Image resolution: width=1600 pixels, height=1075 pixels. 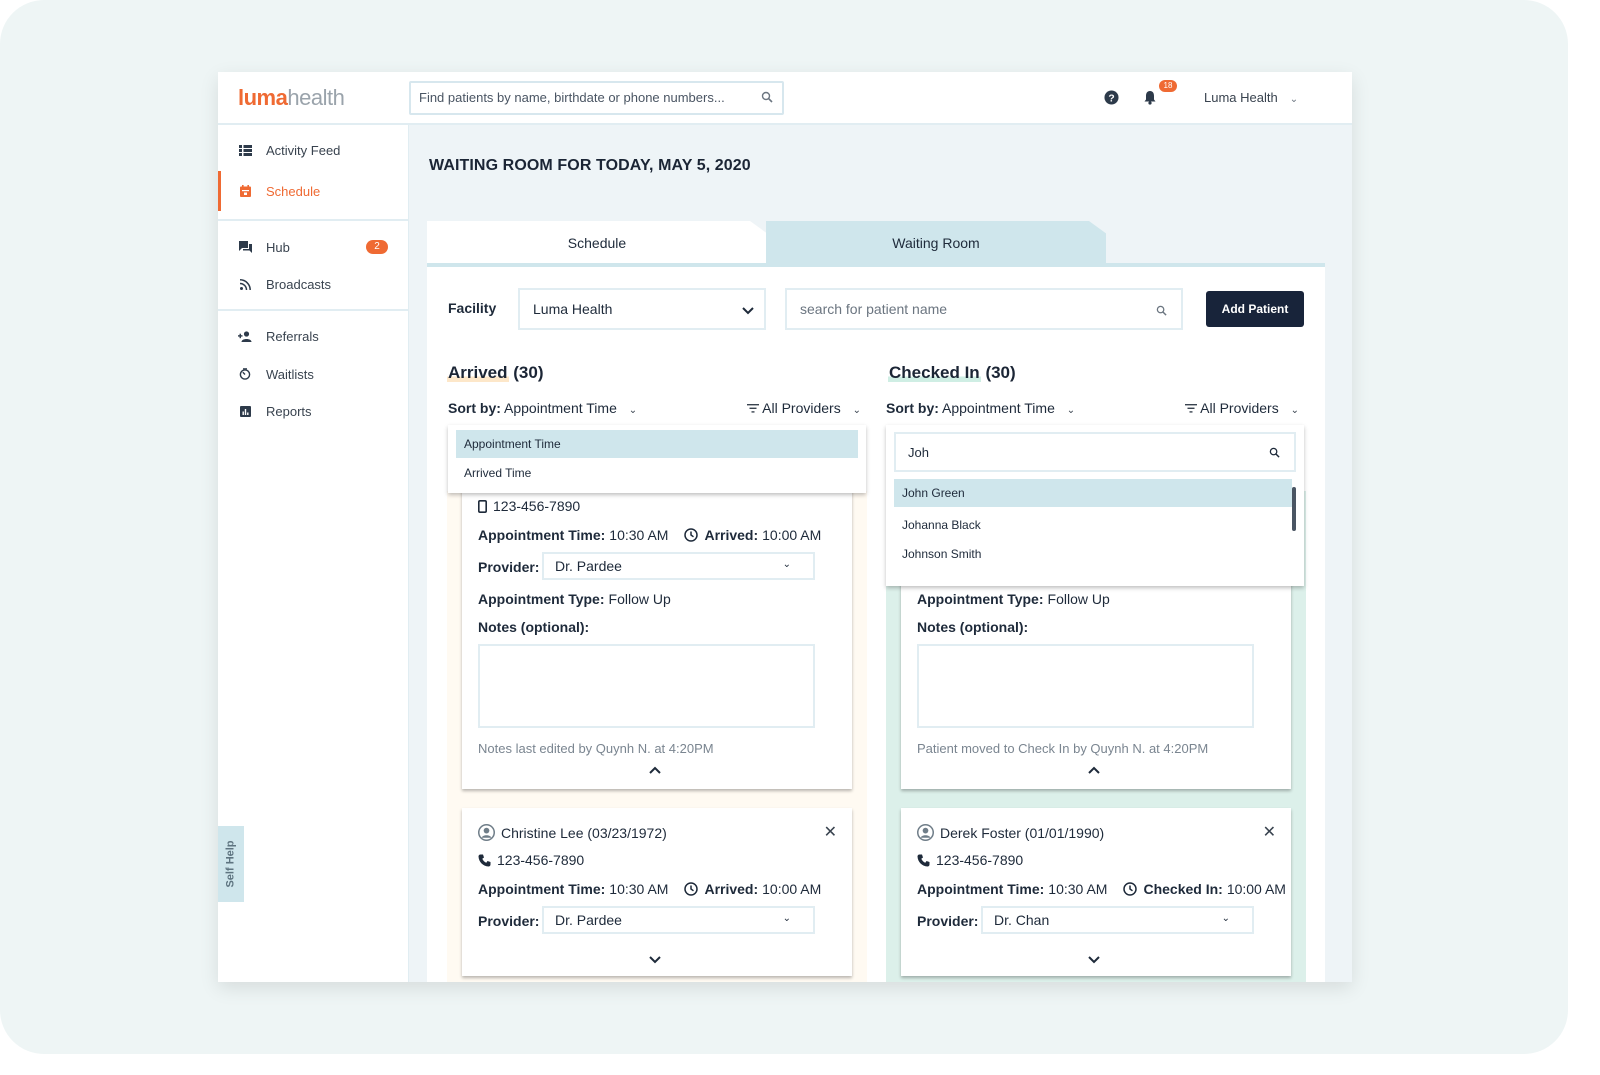 What do you see at coordinates (657, 473) in the screenshot?
I see `sort-option-arrived-time: Arrived Time` at bounding box center [657, 473].